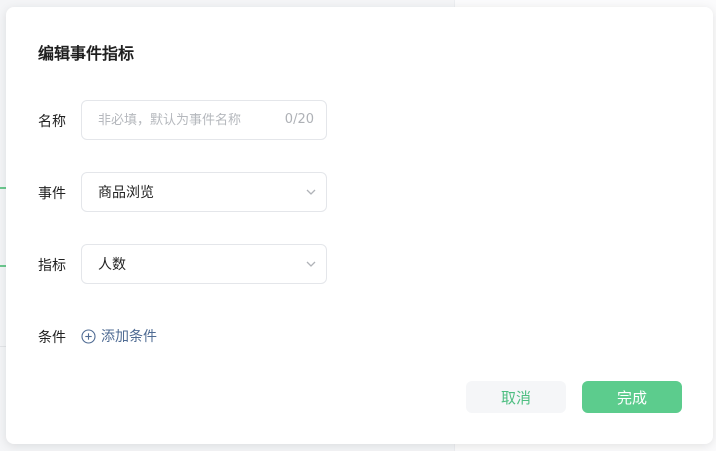  What do you see at coordinates (299, 119) in the screenshot?
I see `name-char-counter: 0/20` at bounding box center [299, 119].